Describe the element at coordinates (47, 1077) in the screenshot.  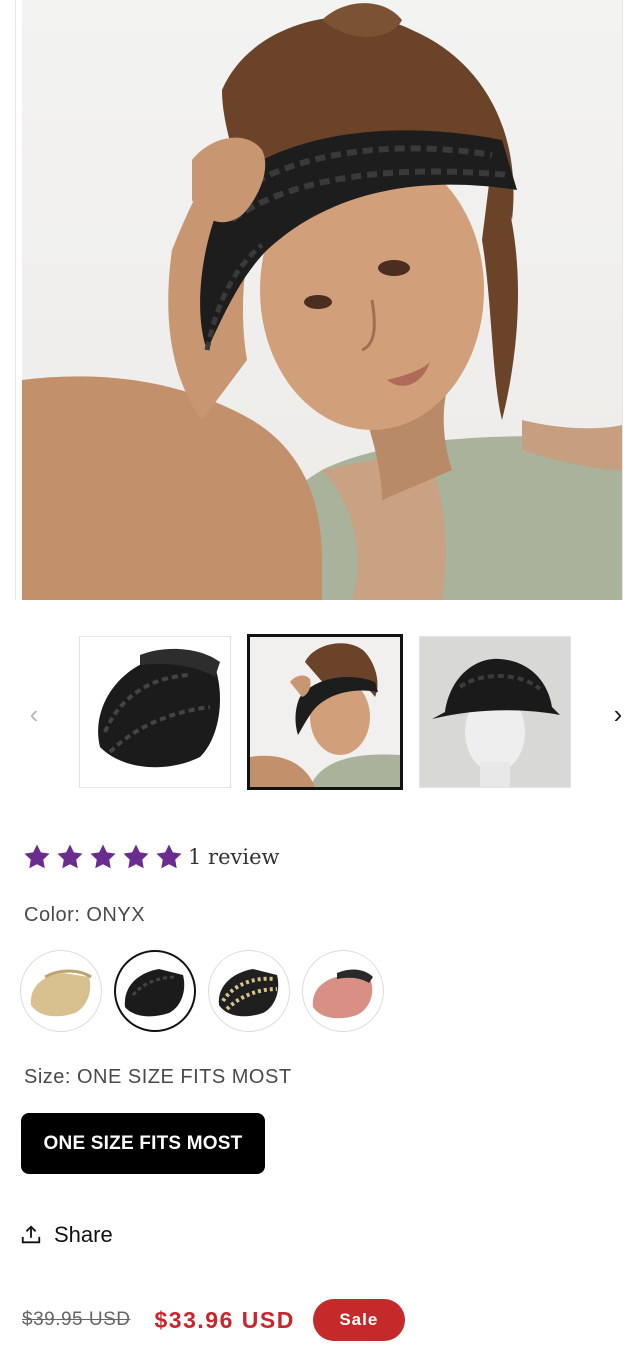
I see `size-label-text: Size:` at that location.